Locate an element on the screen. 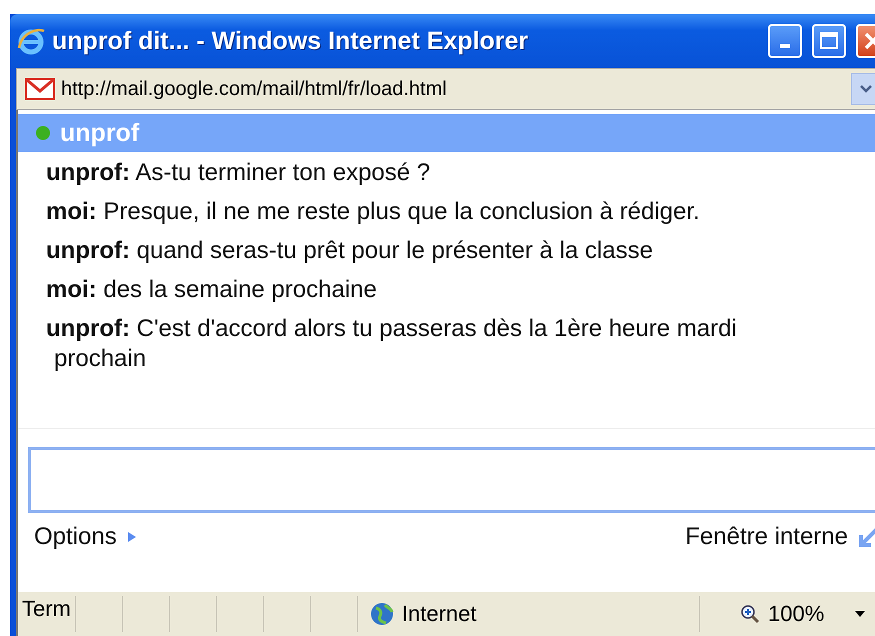 The image size is (875, 636). minimize-icon is located at coordinates (785, 46).